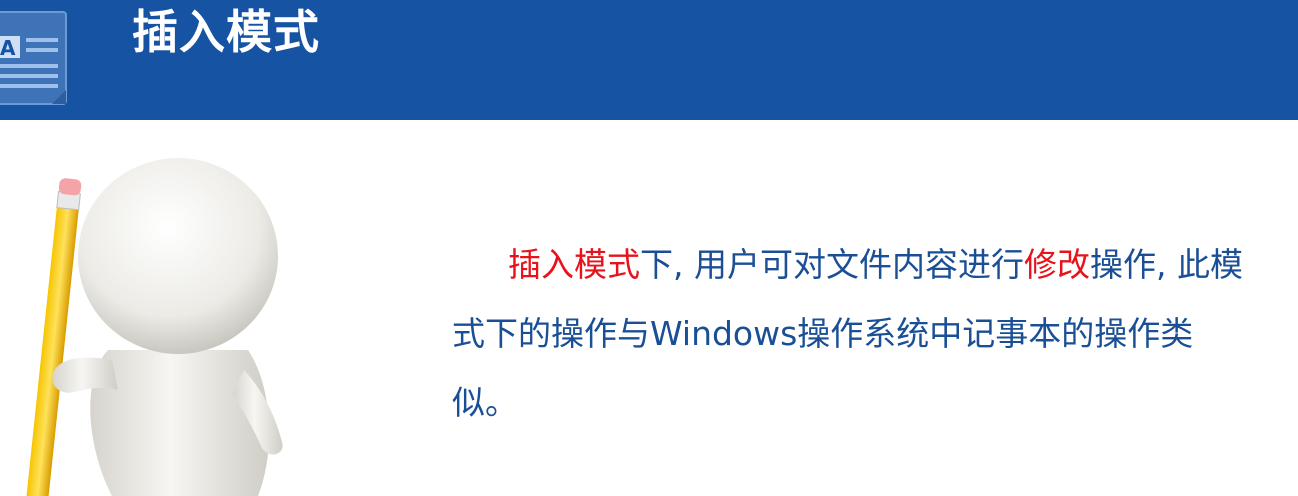 This screenshot has width=1298, height=496. What do you see at coordinates (832, 264) in the screenshot?
I see `body-text-segment: 下, 用户可对文件内容进行` at bounding box center [832, 264].